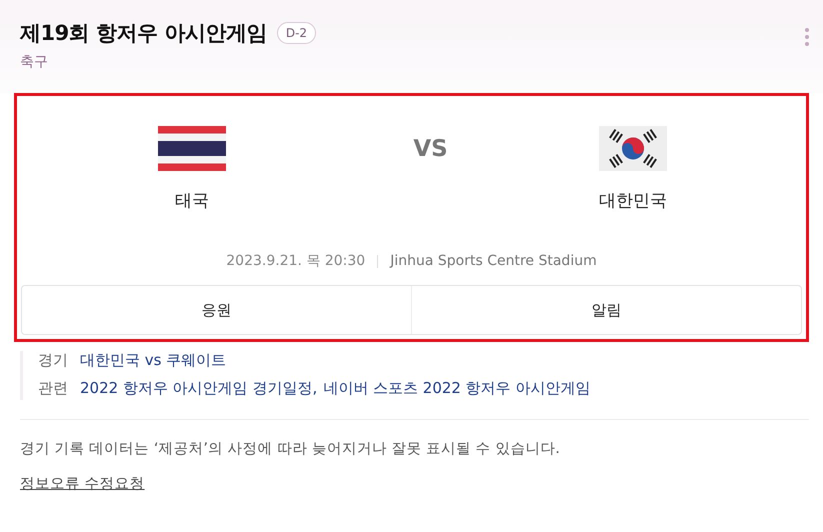 This screenshot has height=532, width=823. Describe the element at coordinates (807, 37) in the screenshot. I see `more-options-icon` at that location.